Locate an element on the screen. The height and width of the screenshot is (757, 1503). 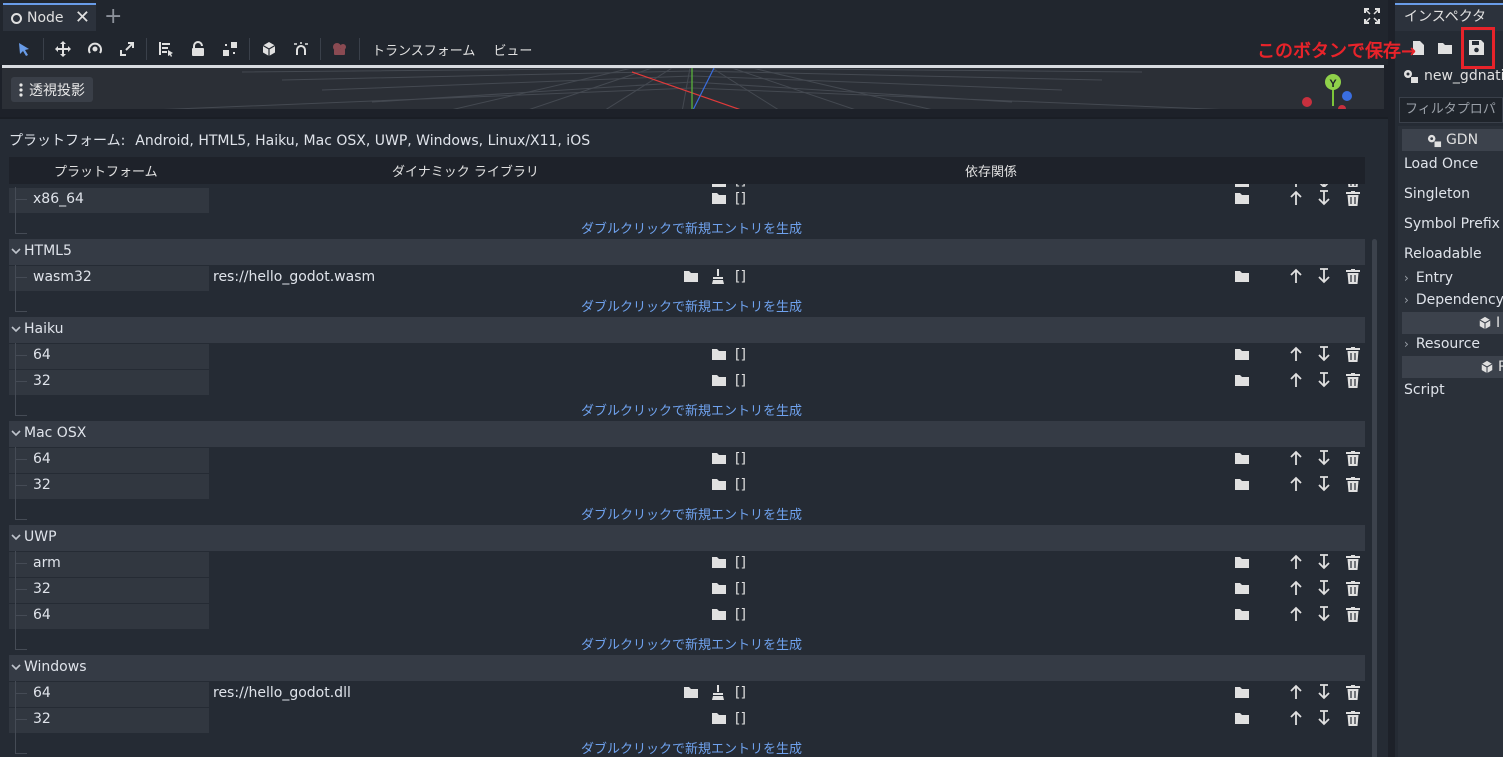
platform-group-row: Haiku is located at coordinates (687, 330).